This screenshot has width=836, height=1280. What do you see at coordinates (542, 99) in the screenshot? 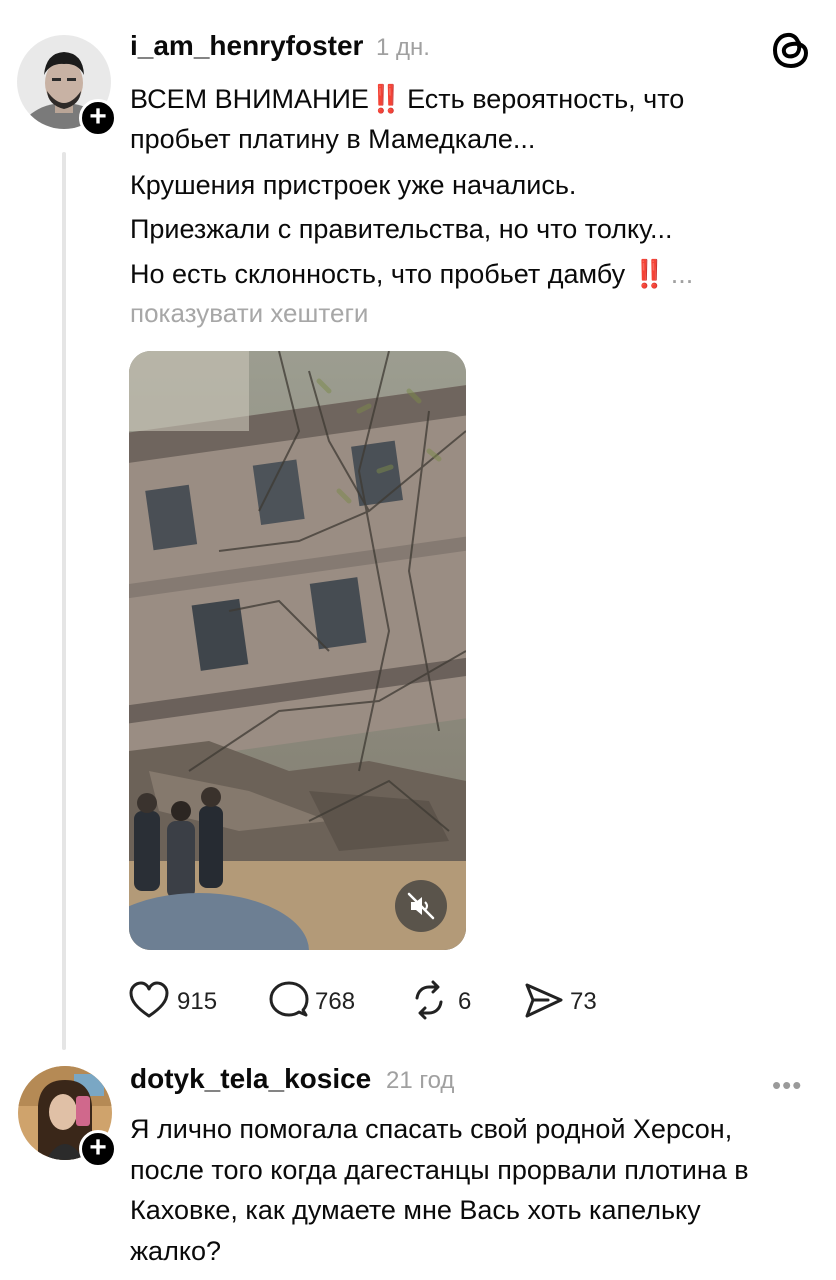
I see `post-text-segment: Есть вероятность, что` at bounding box center [542, 99].